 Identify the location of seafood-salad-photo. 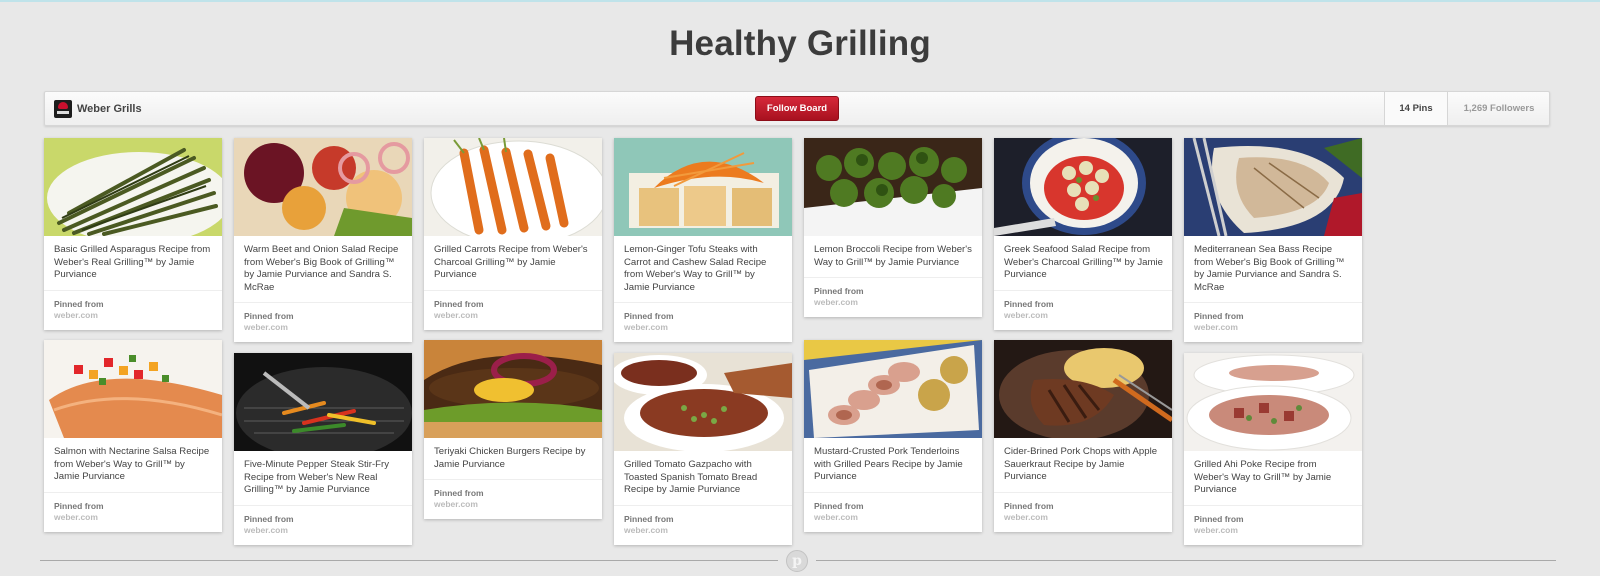
(1083, 187).